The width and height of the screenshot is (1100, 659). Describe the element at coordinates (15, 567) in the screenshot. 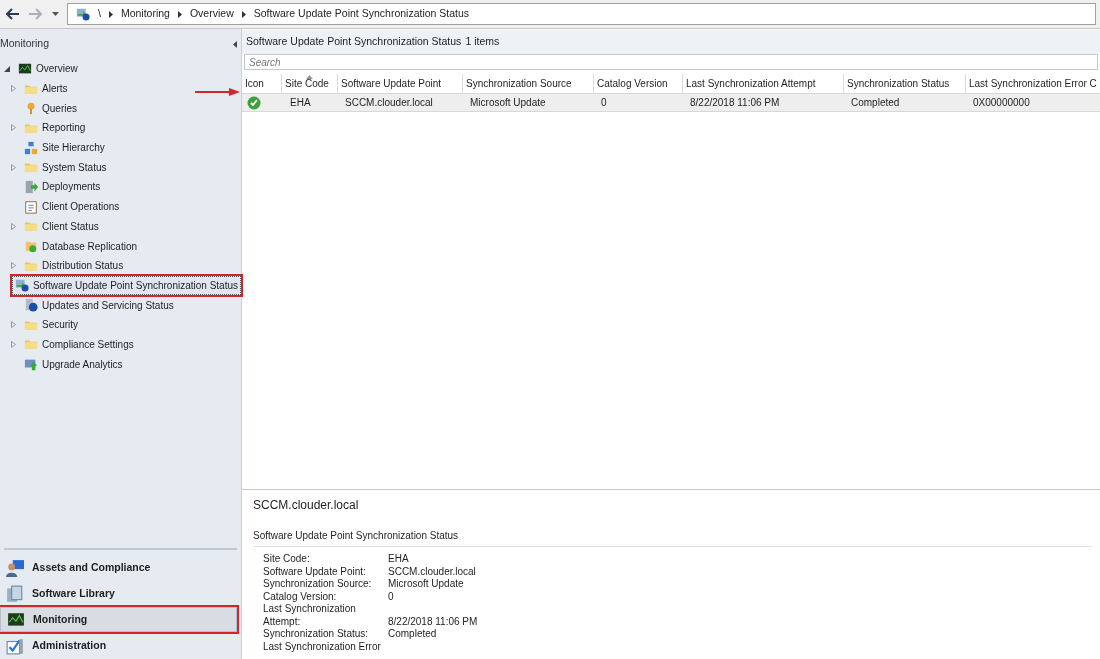

I see `user-icon` at that location.